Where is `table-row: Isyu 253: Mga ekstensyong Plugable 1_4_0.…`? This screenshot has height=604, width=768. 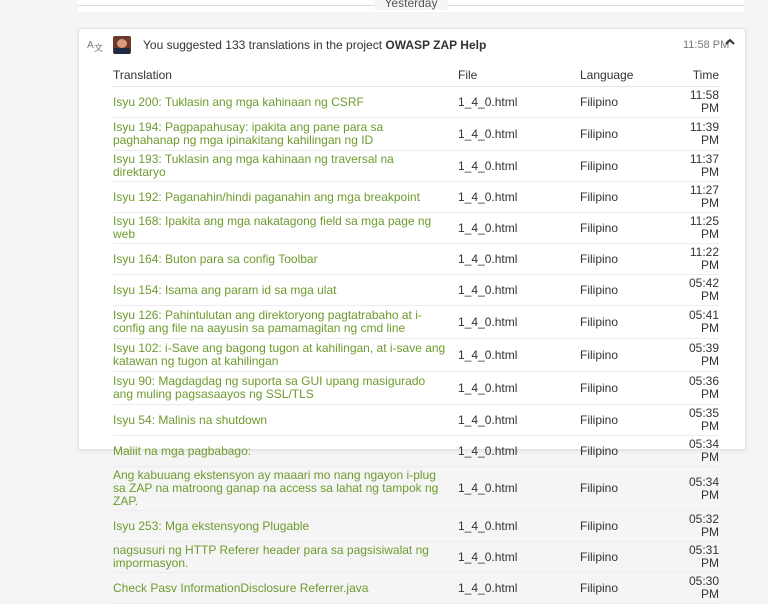
table-row: Isyu 253: Mga ekstensyong Plugable 1_4_0.… is located at coordinates (416, 526).